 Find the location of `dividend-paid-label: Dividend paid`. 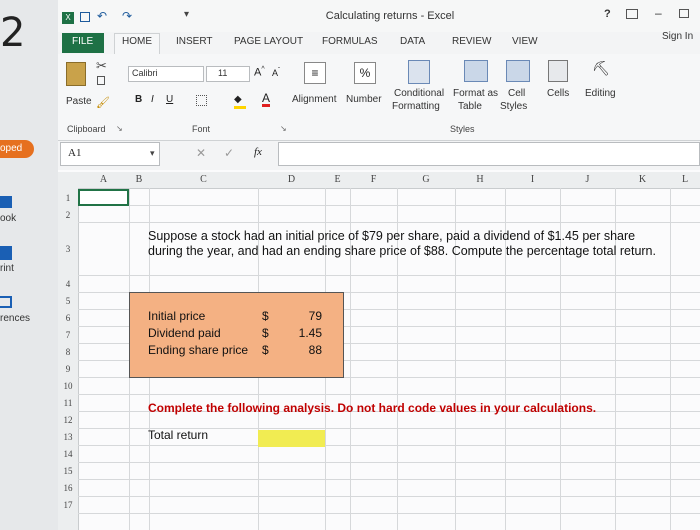

dividend-paid-label: Dividend paid is located at coordinates (184, 333).